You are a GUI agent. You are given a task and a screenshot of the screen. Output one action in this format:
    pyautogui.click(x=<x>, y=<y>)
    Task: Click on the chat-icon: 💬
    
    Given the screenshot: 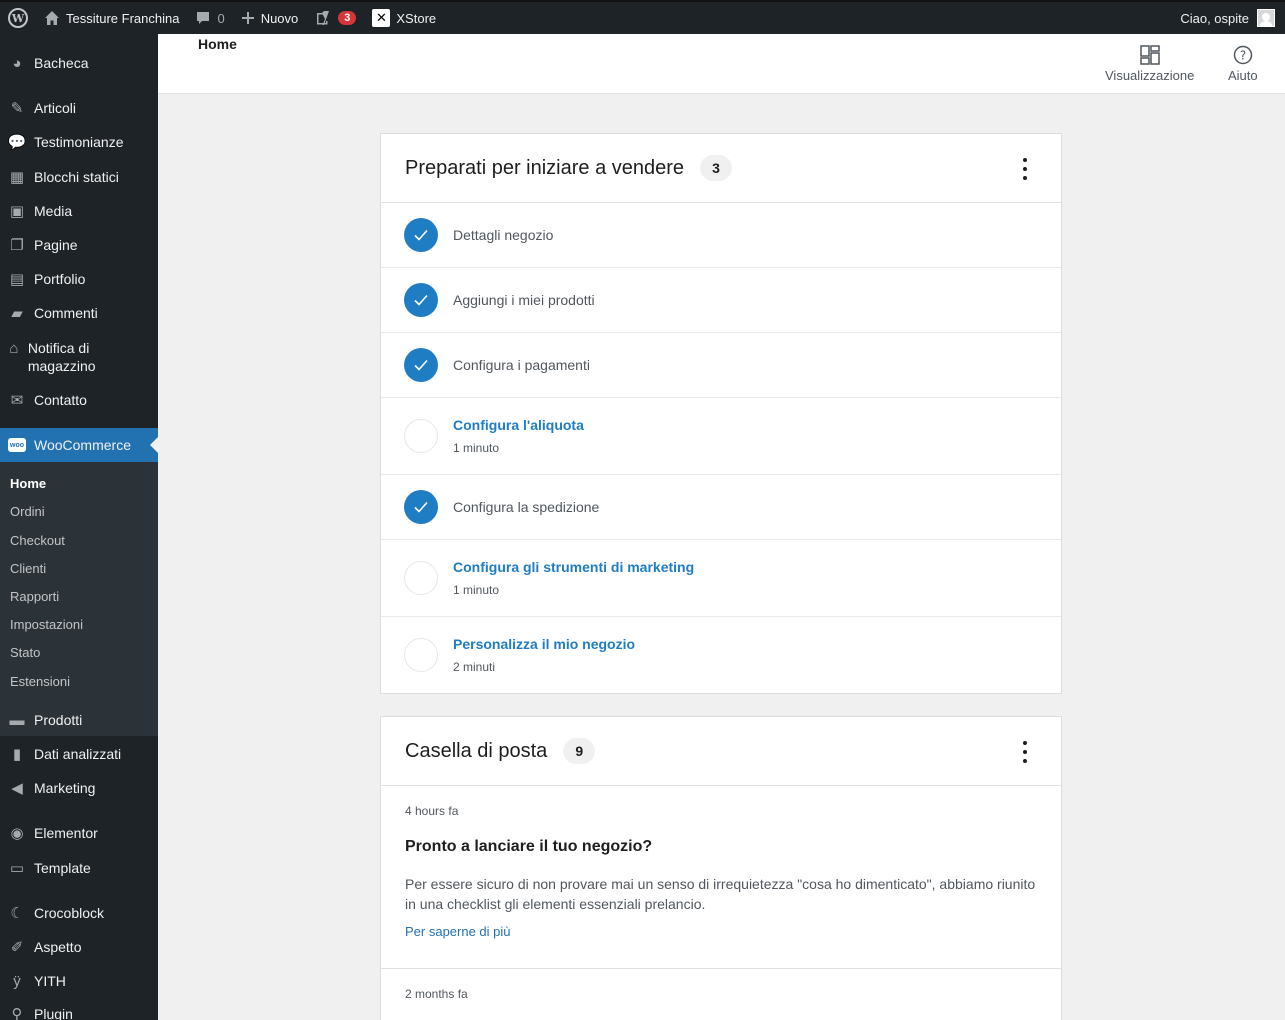 What is the action you would take?
    pyautogui.click(x=17, y=142)
    